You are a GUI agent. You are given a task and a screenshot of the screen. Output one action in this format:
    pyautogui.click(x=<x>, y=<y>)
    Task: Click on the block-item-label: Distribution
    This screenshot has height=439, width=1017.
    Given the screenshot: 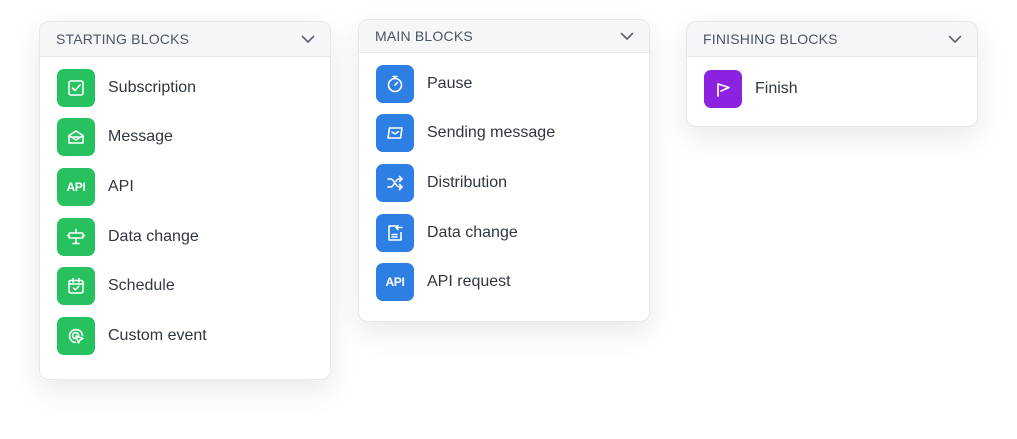 What is the action you would take?
    pyautogui.click(x=467, y=182)
    